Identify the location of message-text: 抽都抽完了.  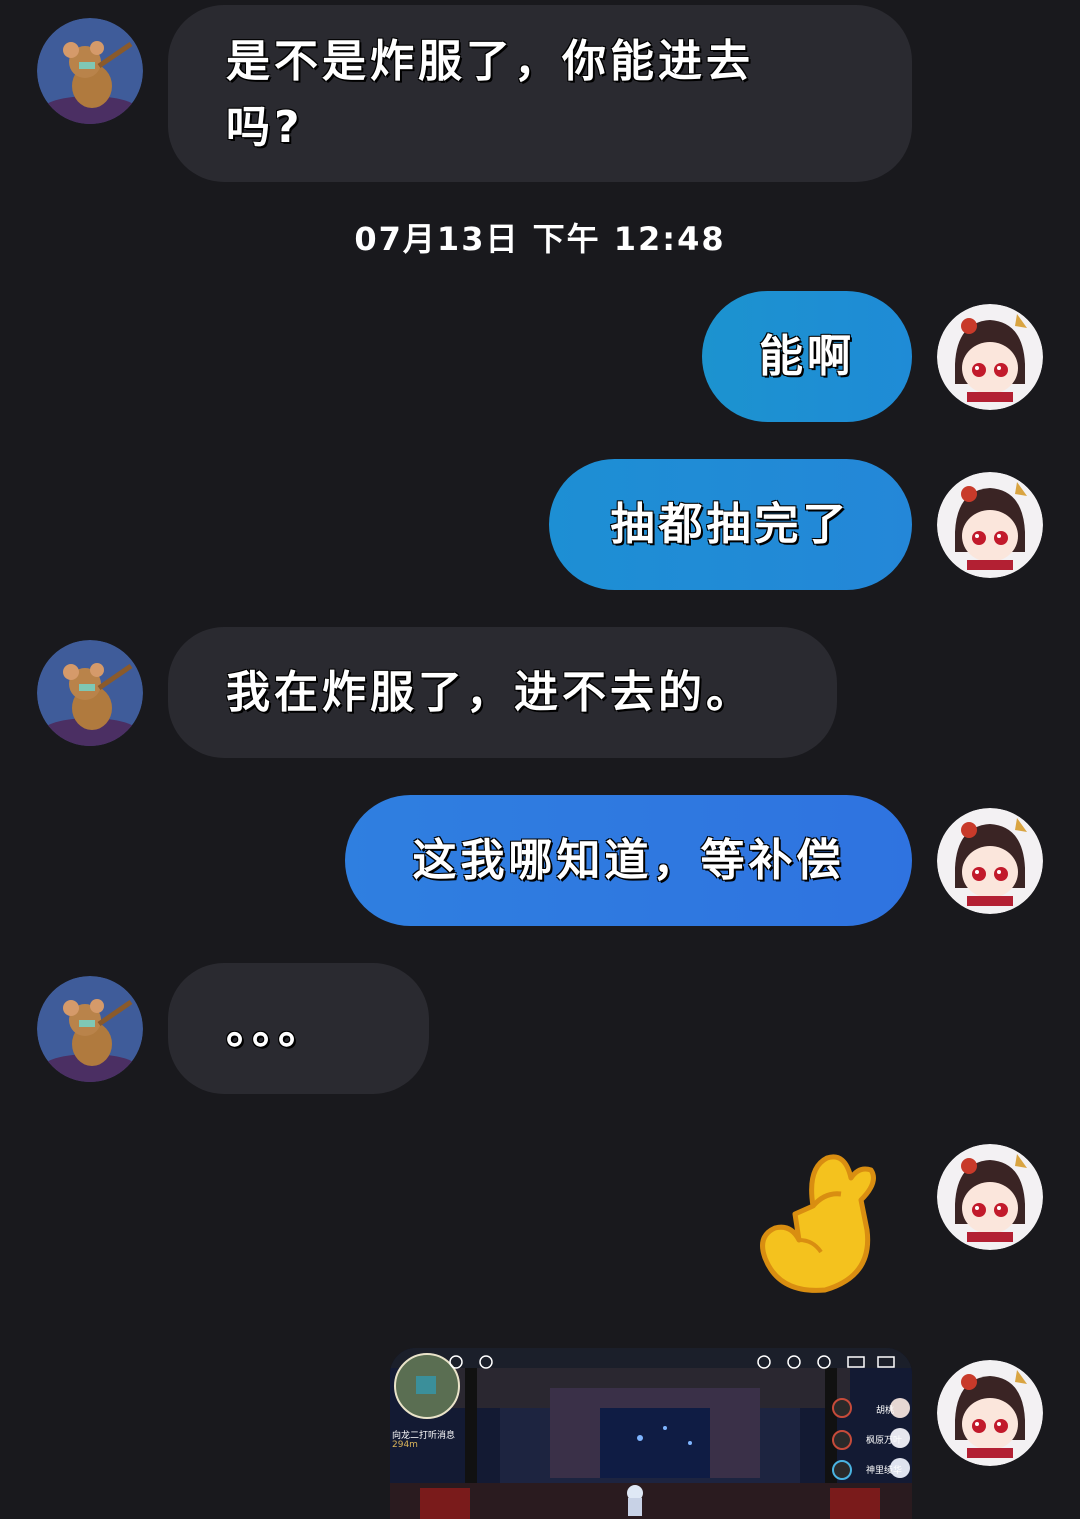
(730, 524).